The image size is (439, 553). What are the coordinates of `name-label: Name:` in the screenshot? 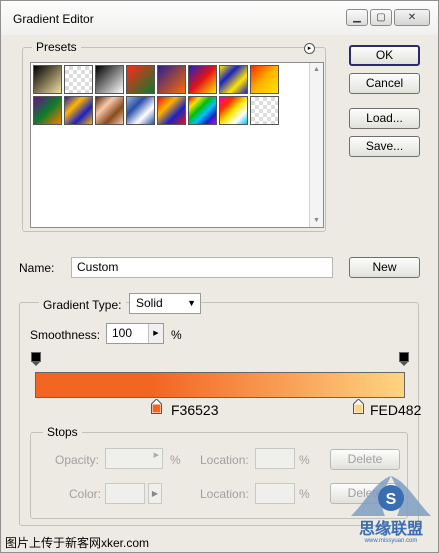 It's located at (37, 268).